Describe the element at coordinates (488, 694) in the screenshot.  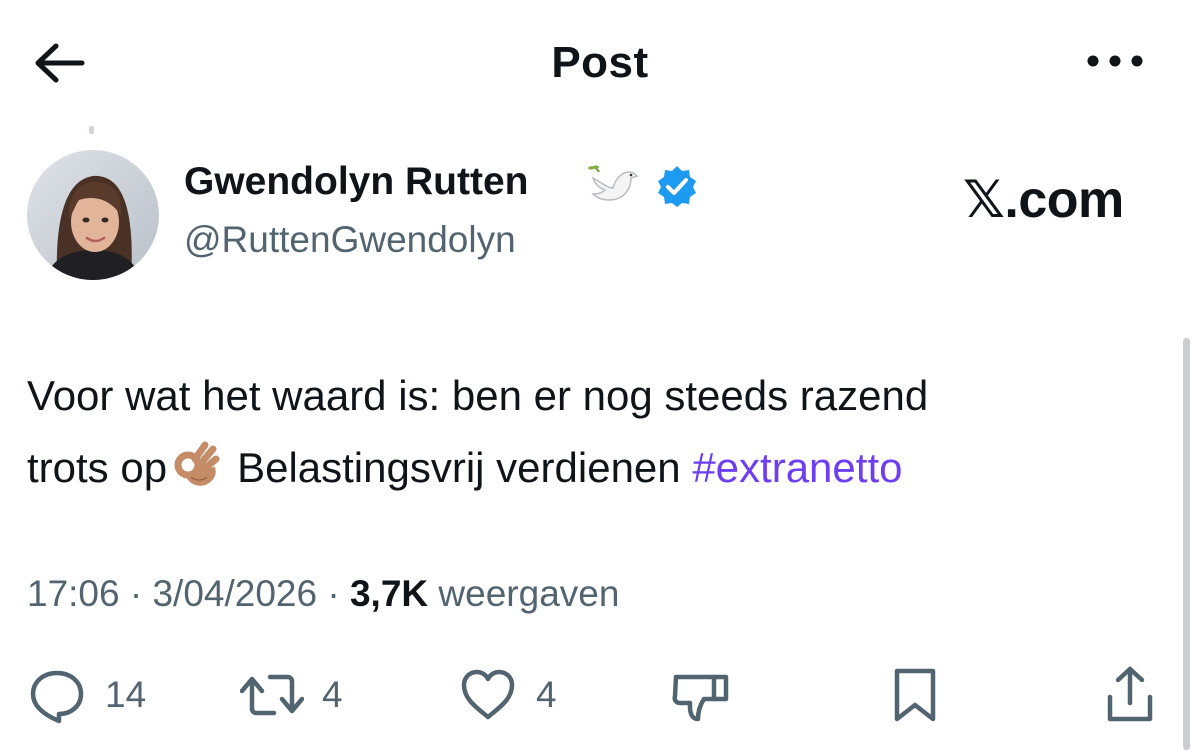
I see `like-icon` at that location.